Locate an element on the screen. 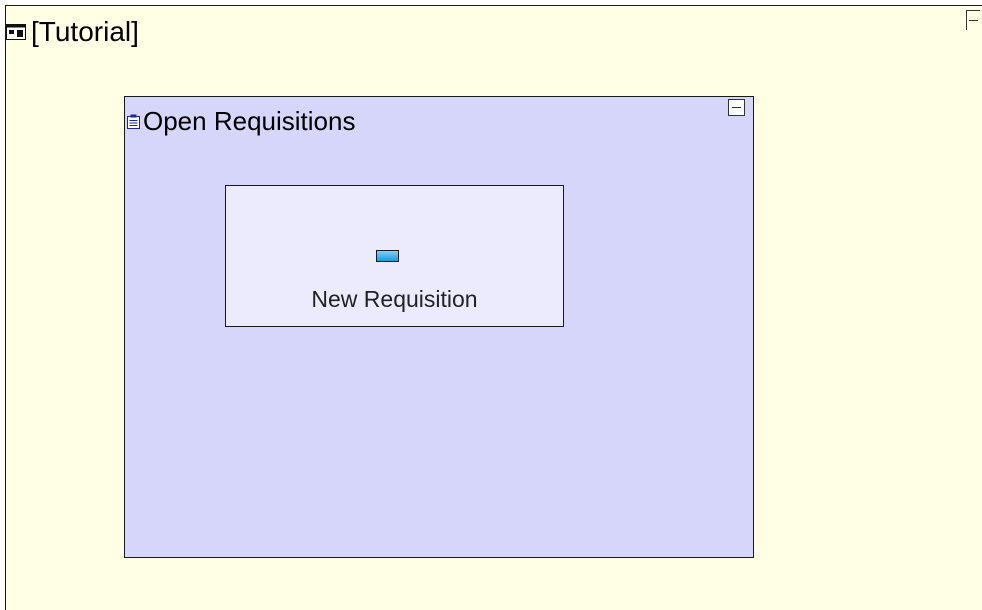 The width and height of the screenshot is (982, 610). new-requisition-label: New Requisition is located at coordinates (394, 299).